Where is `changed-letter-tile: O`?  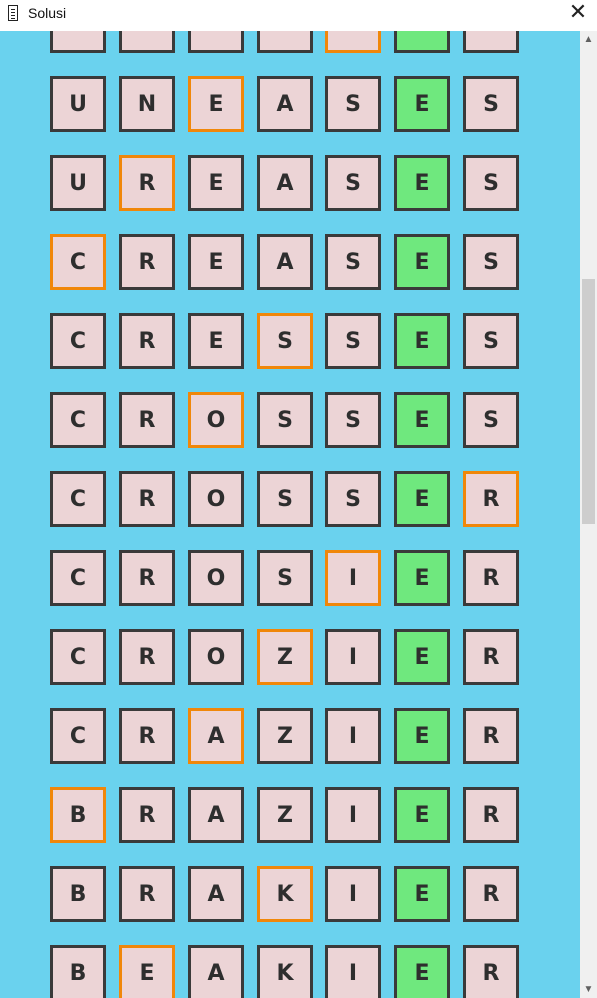
changed-letter-tile: O is located at coordinates (216, 420).